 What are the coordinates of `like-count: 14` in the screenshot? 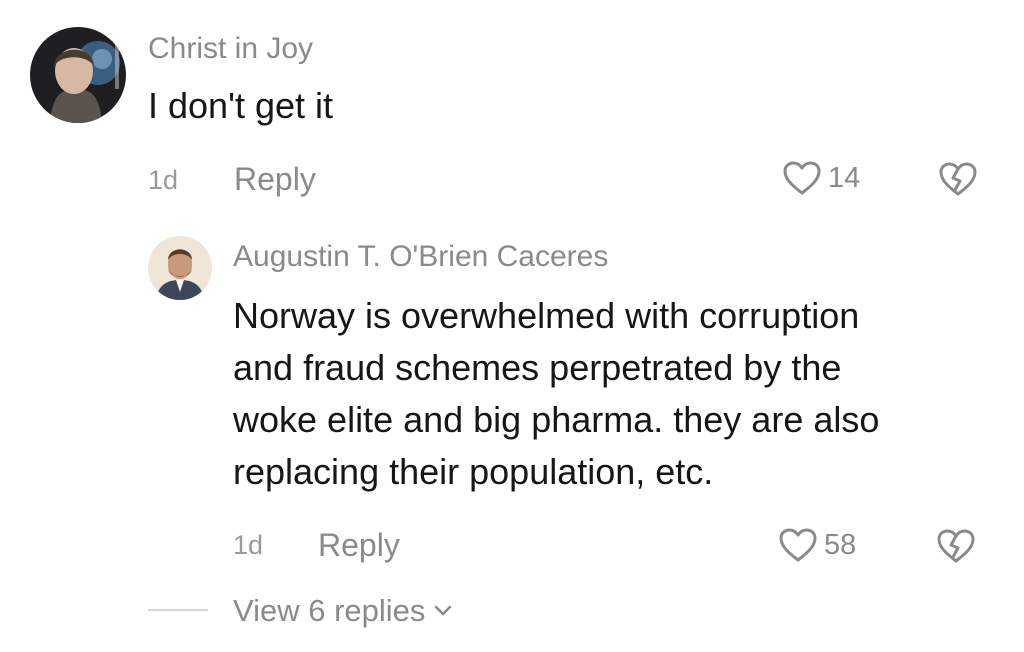 It's located at (844, 178).